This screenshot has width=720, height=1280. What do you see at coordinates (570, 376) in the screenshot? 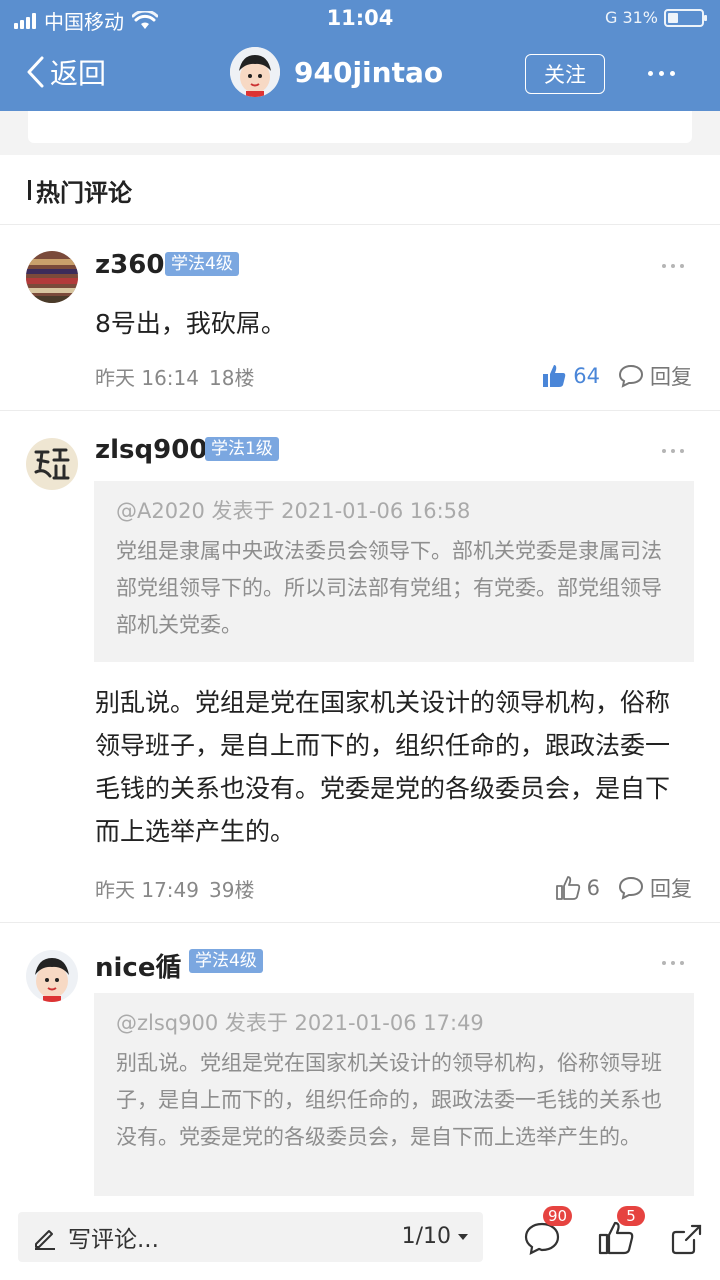
I see `like-button: 64` at bounding box center [570, 376].